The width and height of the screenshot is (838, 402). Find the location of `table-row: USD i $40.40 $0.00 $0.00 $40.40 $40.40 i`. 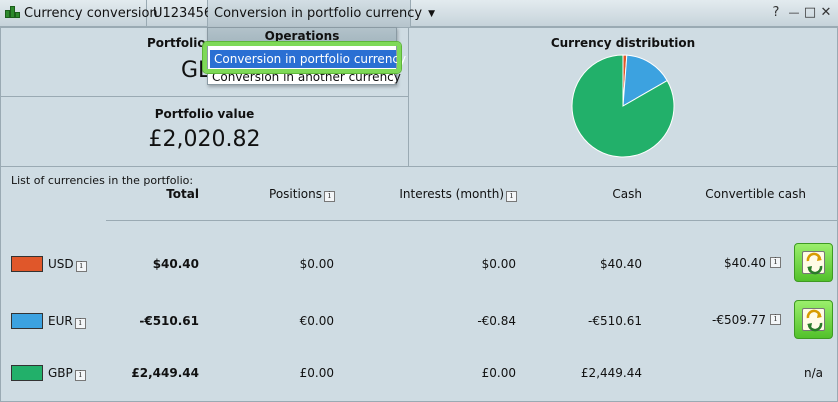

table-row: USD i $40.40 $0.00 $0.00 $40.40 $40.40 i is located at coordinates (419, 264).